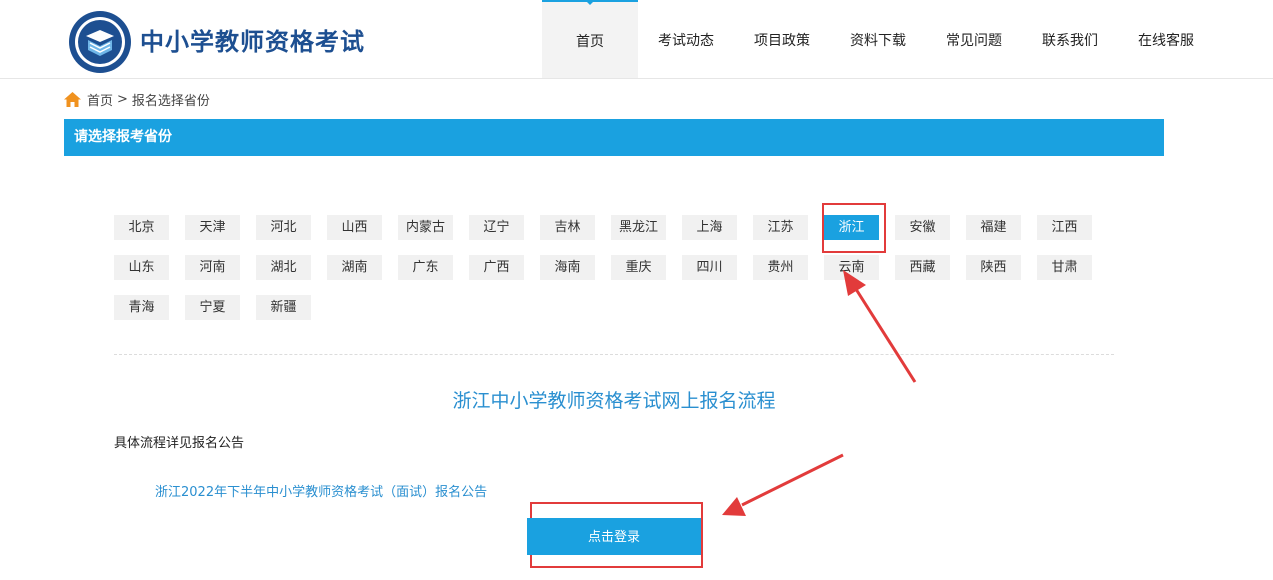 This screenshot has width=1273, height=580. I want to click on province-button: 新疆, so click(283, 307).